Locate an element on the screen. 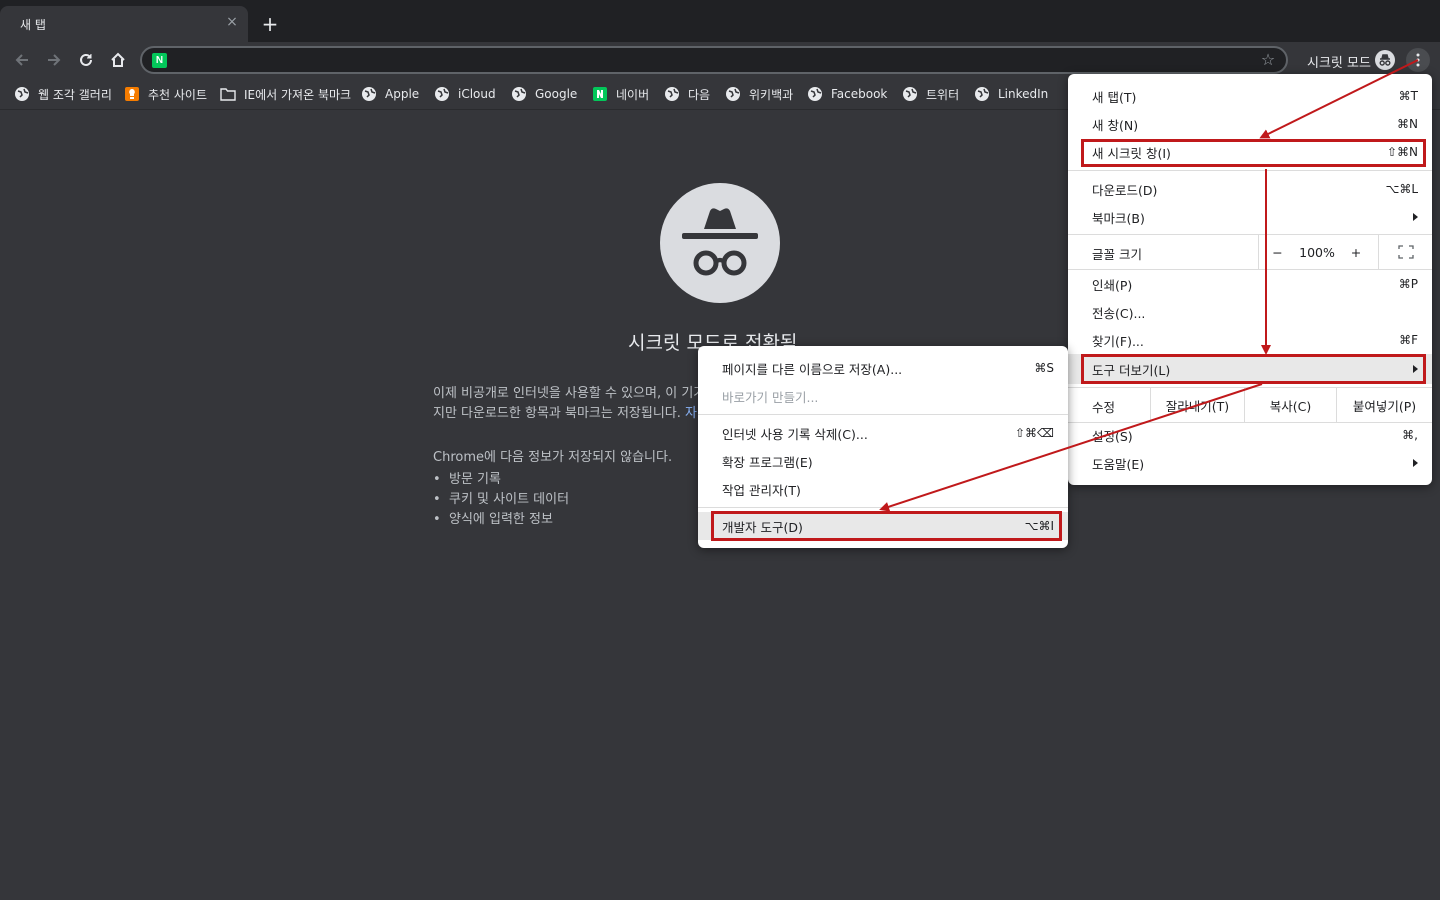  home-button is located at coordinates (118, 60).